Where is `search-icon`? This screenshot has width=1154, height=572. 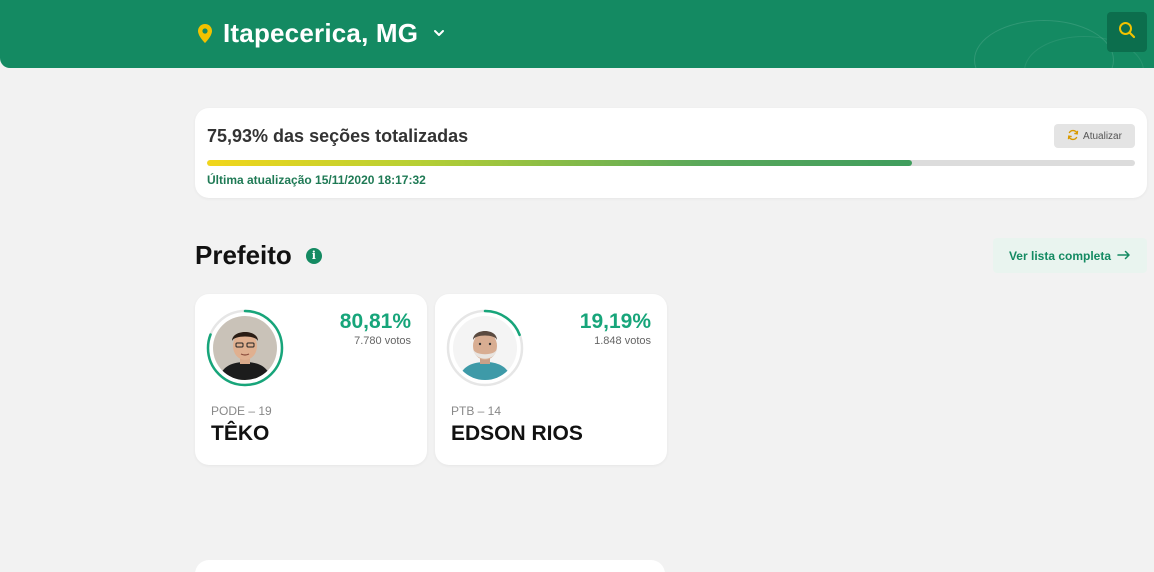
search-icon is located at coordinates (1127, 32).